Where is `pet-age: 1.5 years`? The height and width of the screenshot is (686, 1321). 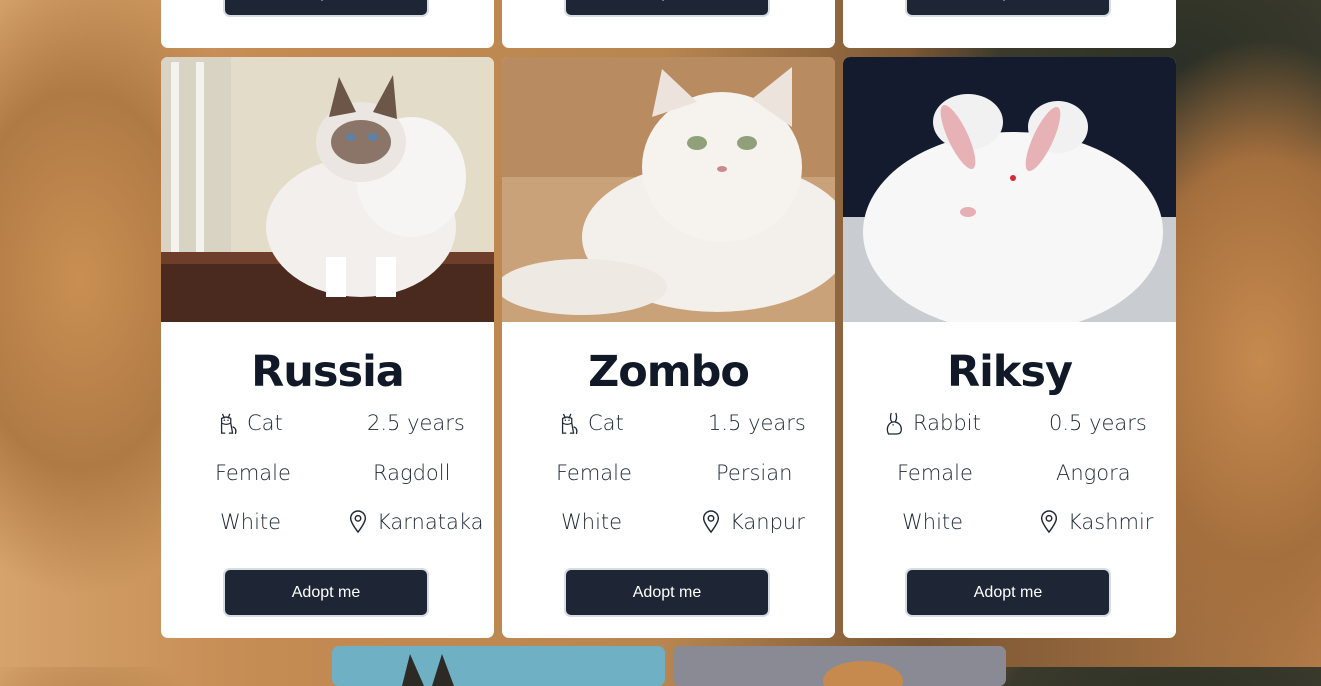
pet-age: 1.5 years is located at coordinates (757, 423).